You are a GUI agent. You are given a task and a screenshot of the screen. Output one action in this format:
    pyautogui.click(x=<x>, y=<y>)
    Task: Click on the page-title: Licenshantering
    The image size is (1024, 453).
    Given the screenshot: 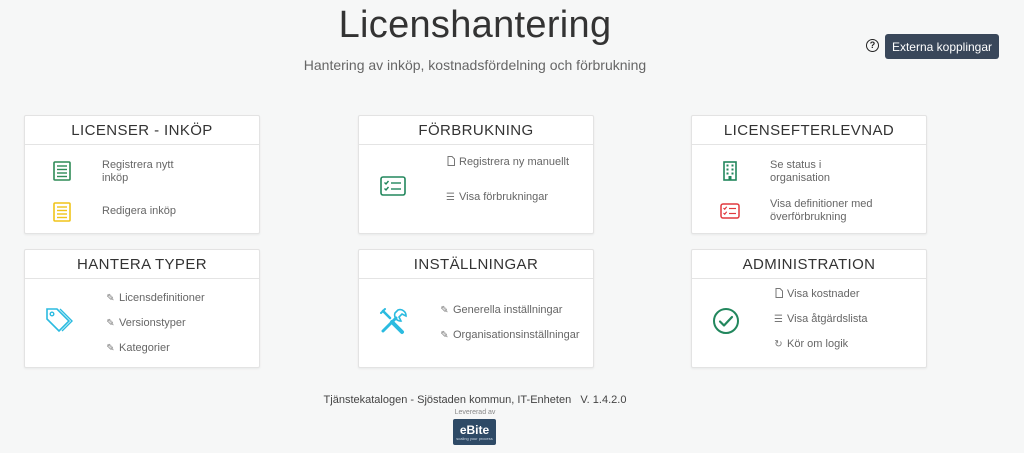 What is the action you would take?
    pyautogui.click(x=475, y=25)
    